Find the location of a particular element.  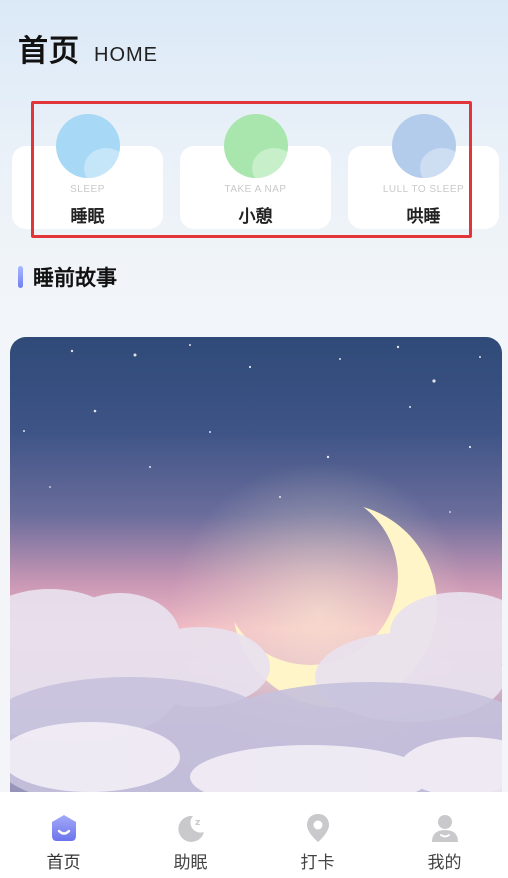

mode-card-sleep: SLEEP 睡眠 is located at coordinates (87, 171).